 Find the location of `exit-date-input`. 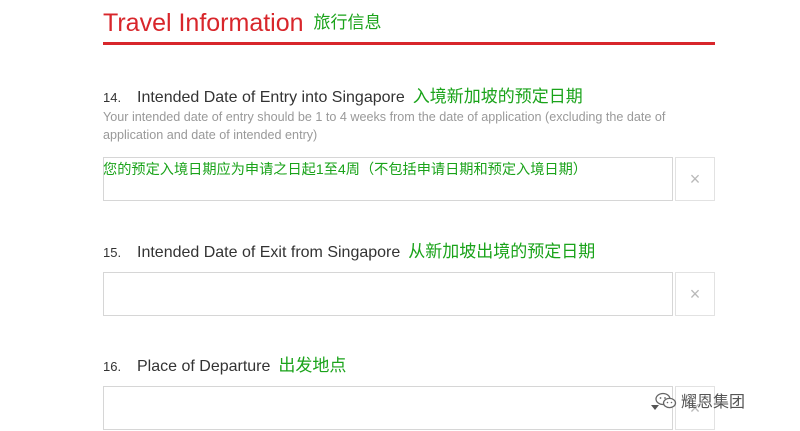

exit-date-input is located at coordinates (388, 294).